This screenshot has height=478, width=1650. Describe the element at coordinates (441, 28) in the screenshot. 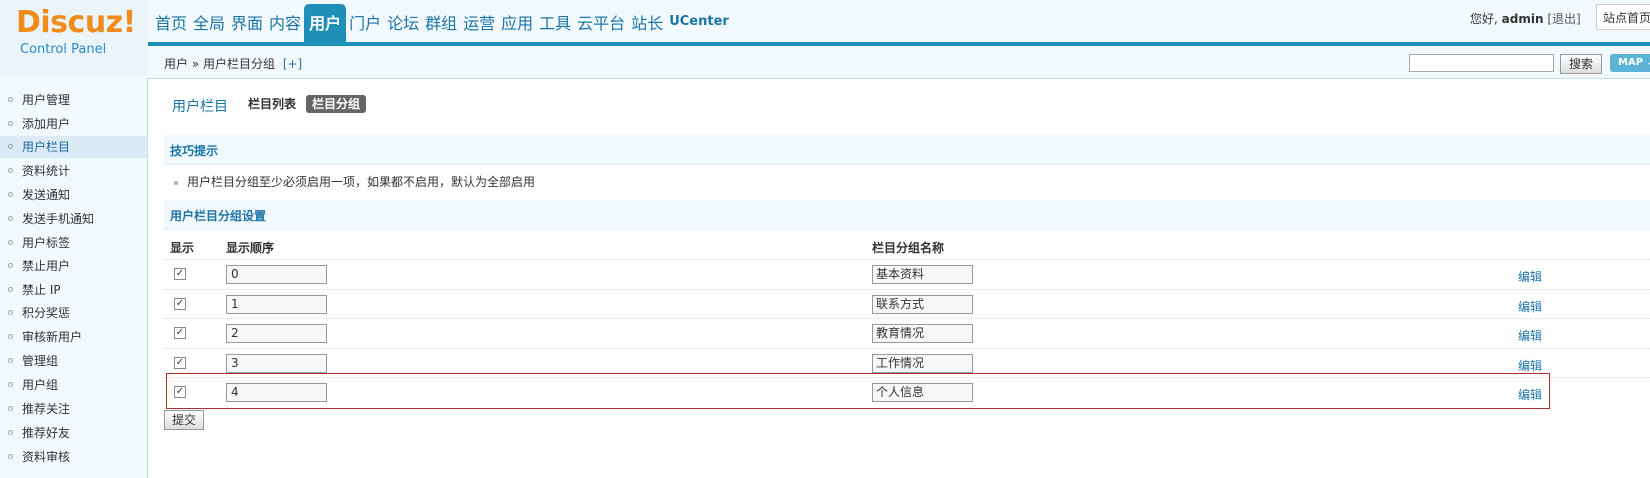

I see `nav-group: 群组` at that location.